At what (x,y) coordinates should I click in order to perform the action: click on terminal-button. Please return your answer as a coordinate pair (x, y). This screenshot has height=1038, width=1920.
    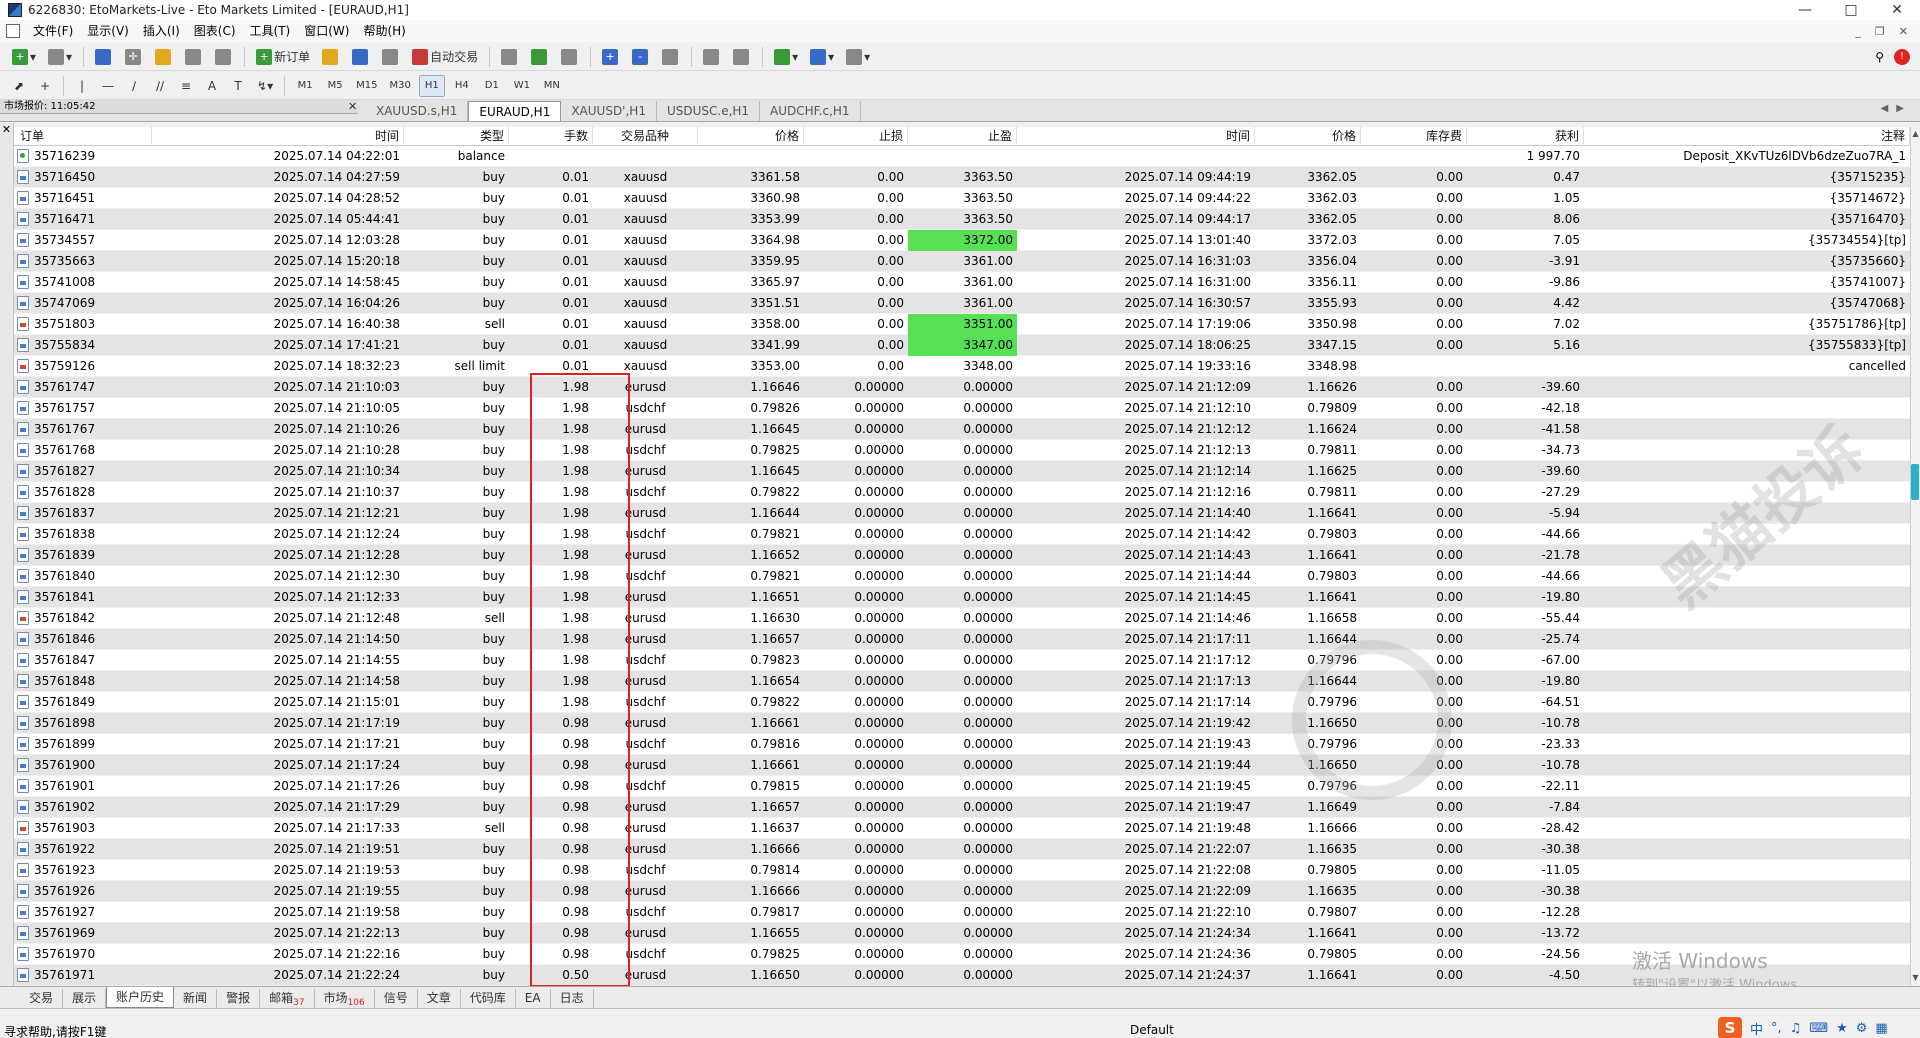
    Looking at the image, I should click on (194, 57).